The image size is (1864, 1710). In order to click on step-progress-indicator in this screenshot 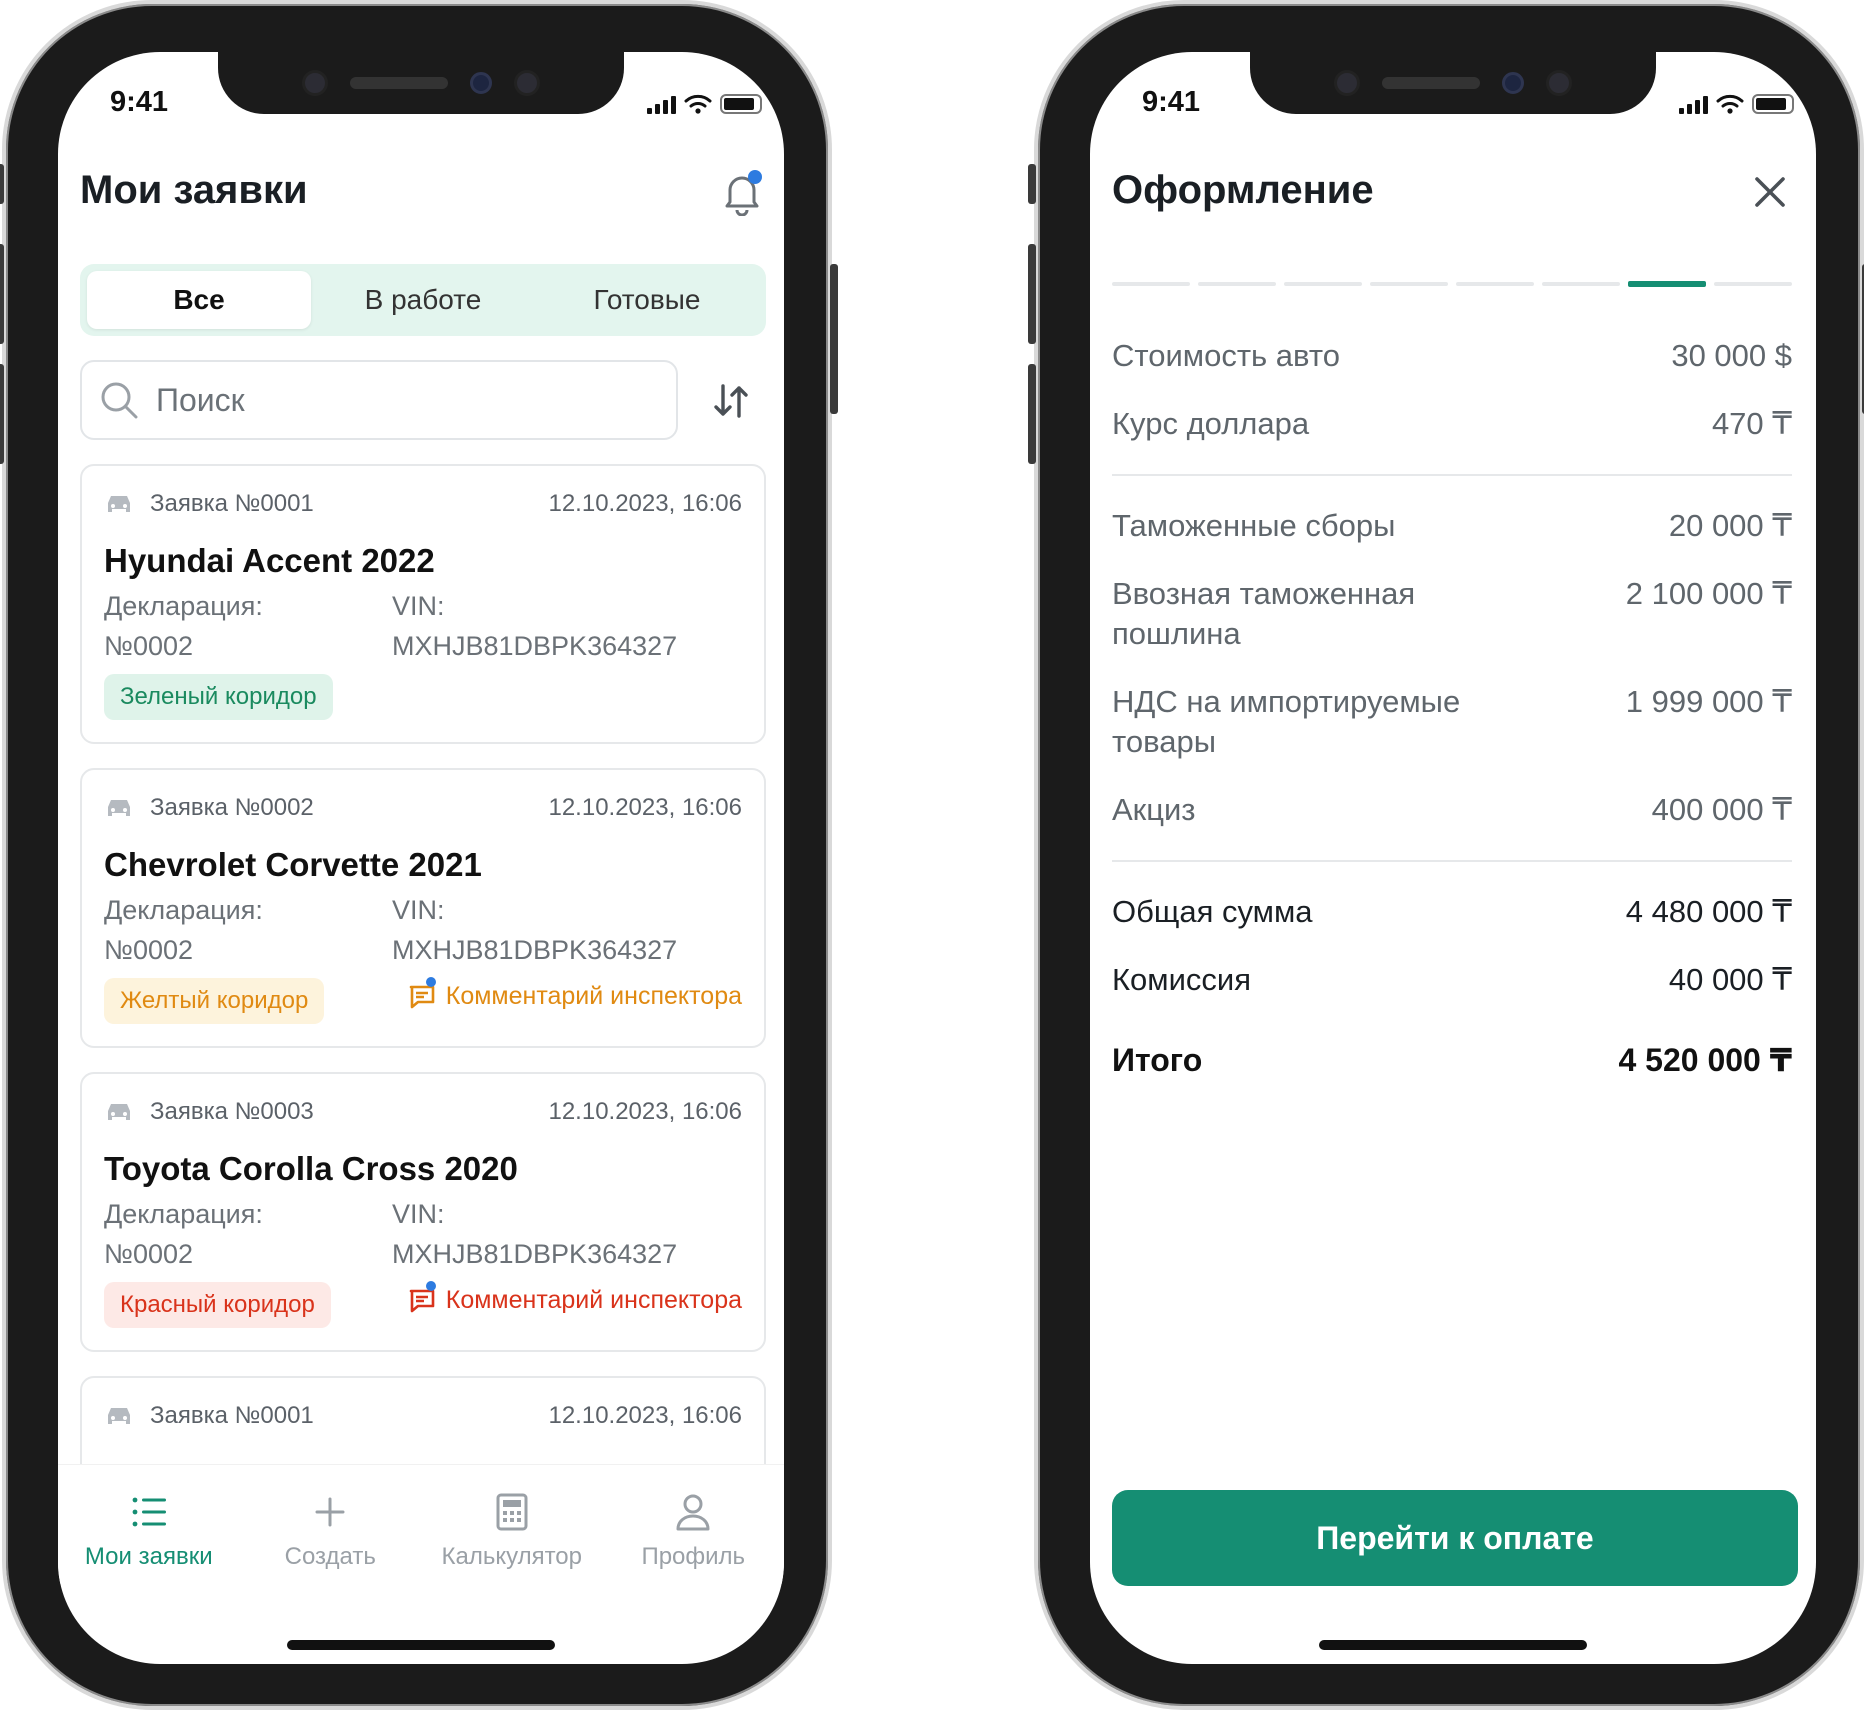, I will do `click(1452, 284)`.